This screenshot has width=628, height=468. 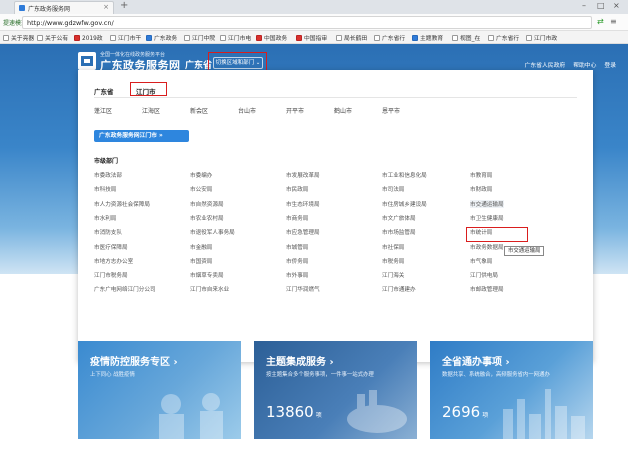 I want to click on dept-link: 市生态环境局, so click(x=303, y=204).